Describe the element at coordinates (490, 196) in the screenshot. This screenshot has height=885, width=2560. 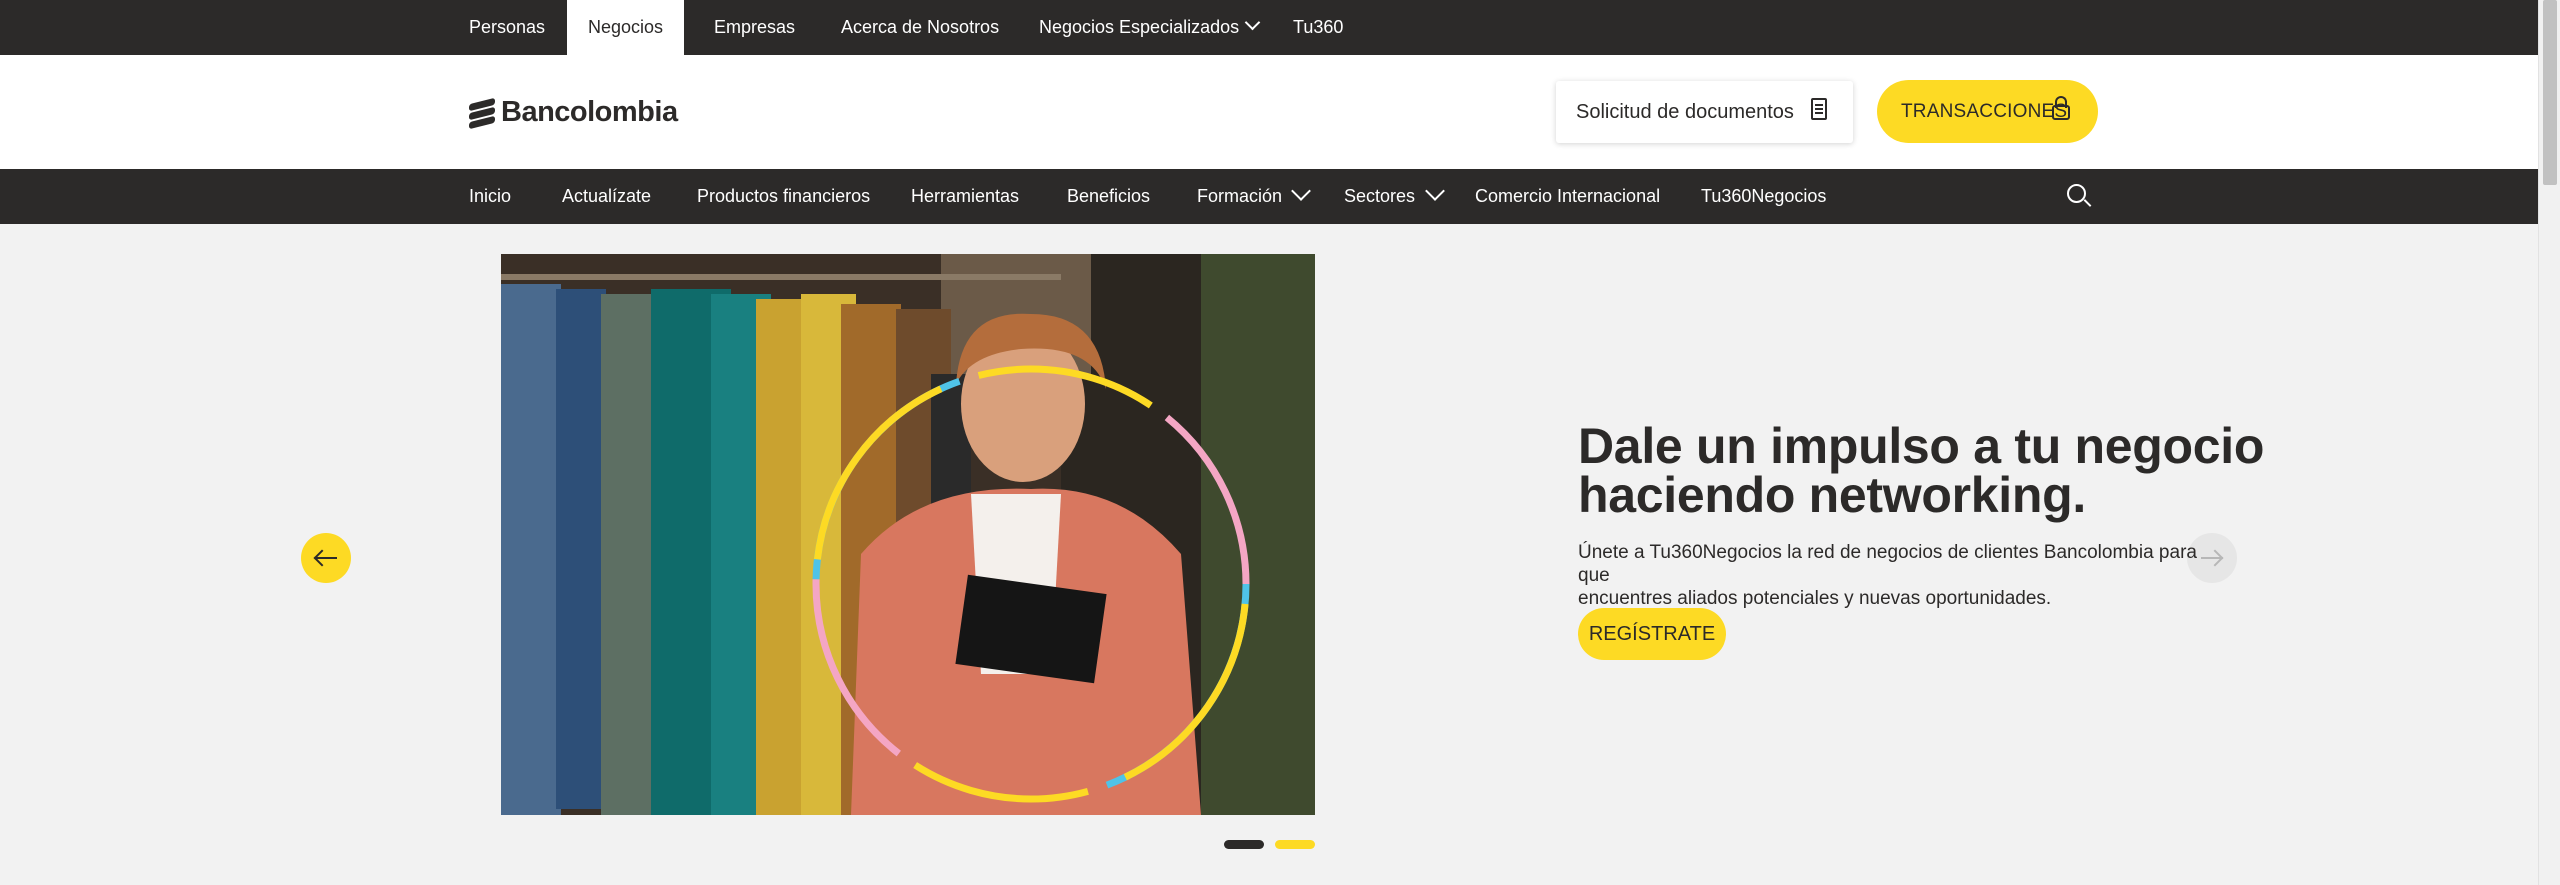
I see `nav-item-inicio: Inicio` at that location.